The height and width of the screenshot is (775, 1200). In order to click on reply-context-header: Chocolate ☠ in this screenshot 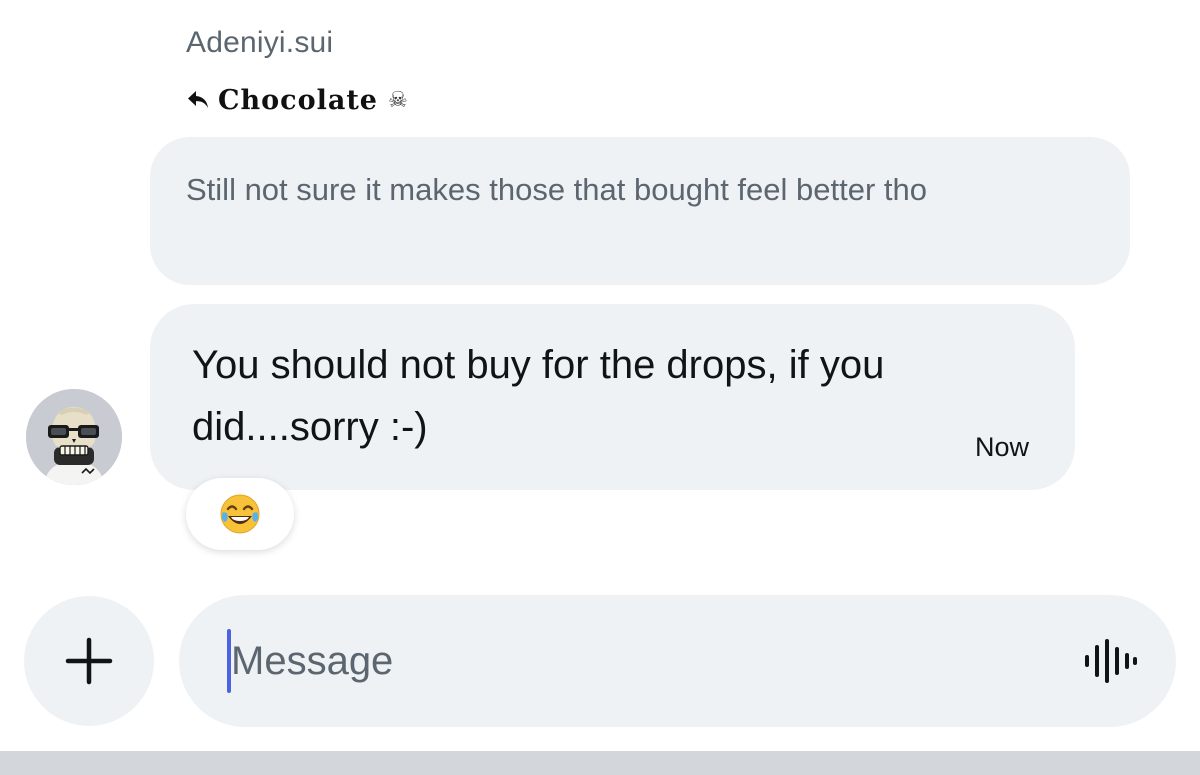, I will do `click(297, 100)`.